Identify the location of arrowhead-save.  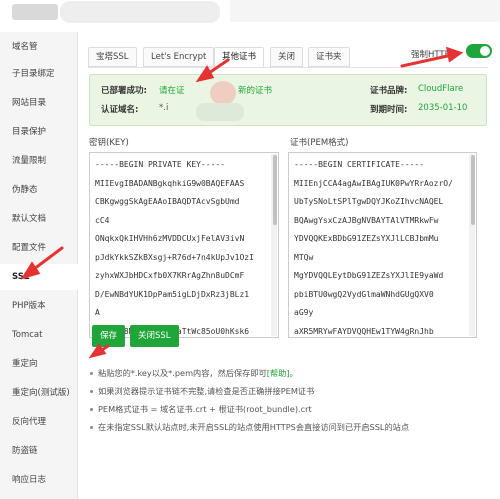
(97, 351).